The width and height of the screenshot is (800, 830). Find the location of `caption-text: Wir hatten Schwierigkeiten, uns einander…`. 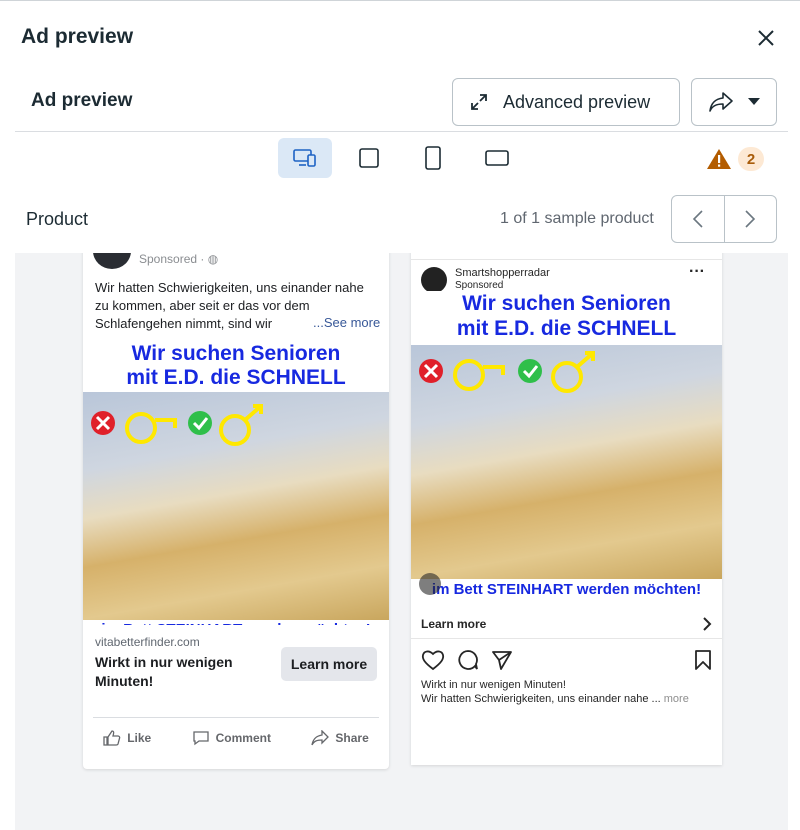

caption-text: Wir hatten Schwierigkeiten, uns einander… is located at coordinates (569, 699).